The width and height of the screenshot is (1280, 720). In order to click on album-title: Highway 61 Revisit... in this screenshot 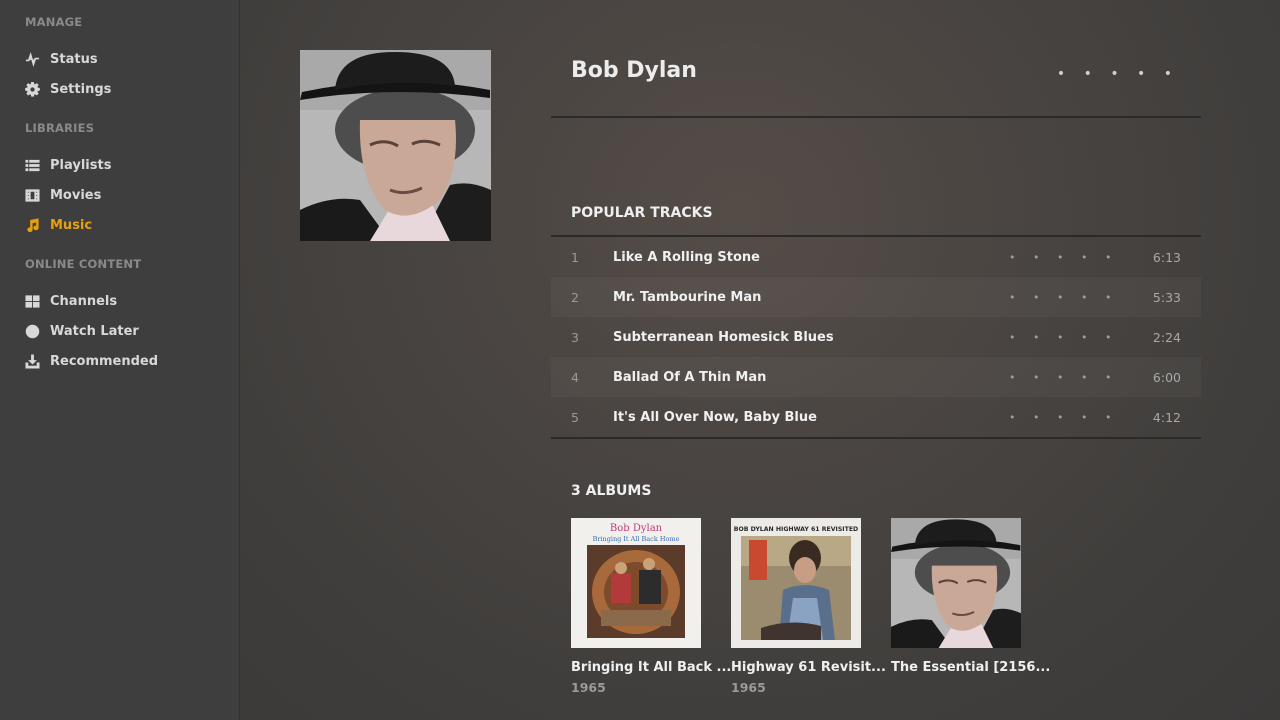, I will do `click(808, 667)`.